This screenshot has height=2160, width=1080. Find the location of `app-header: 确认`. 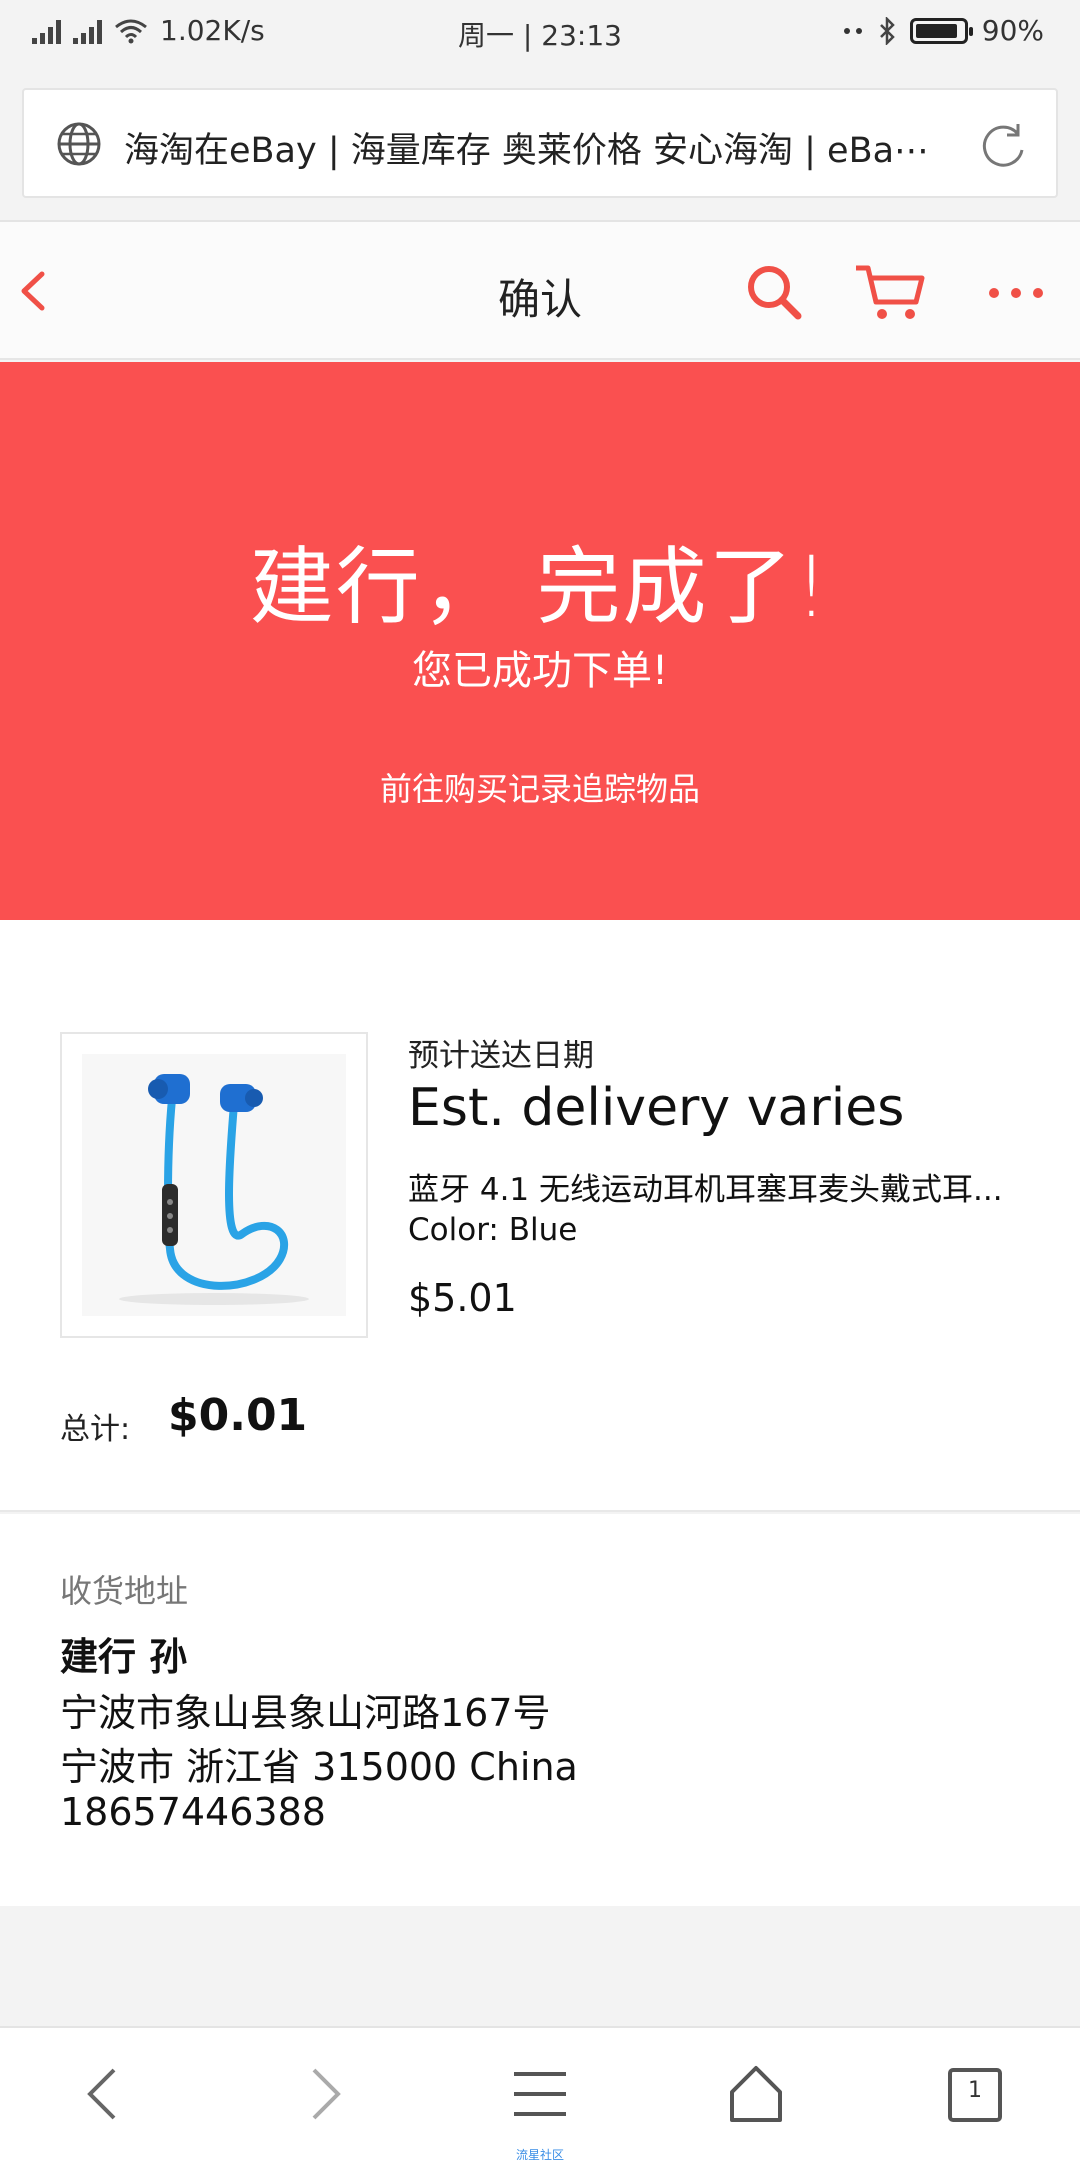

app-header: 确认 is located at coordinates (540, 290).